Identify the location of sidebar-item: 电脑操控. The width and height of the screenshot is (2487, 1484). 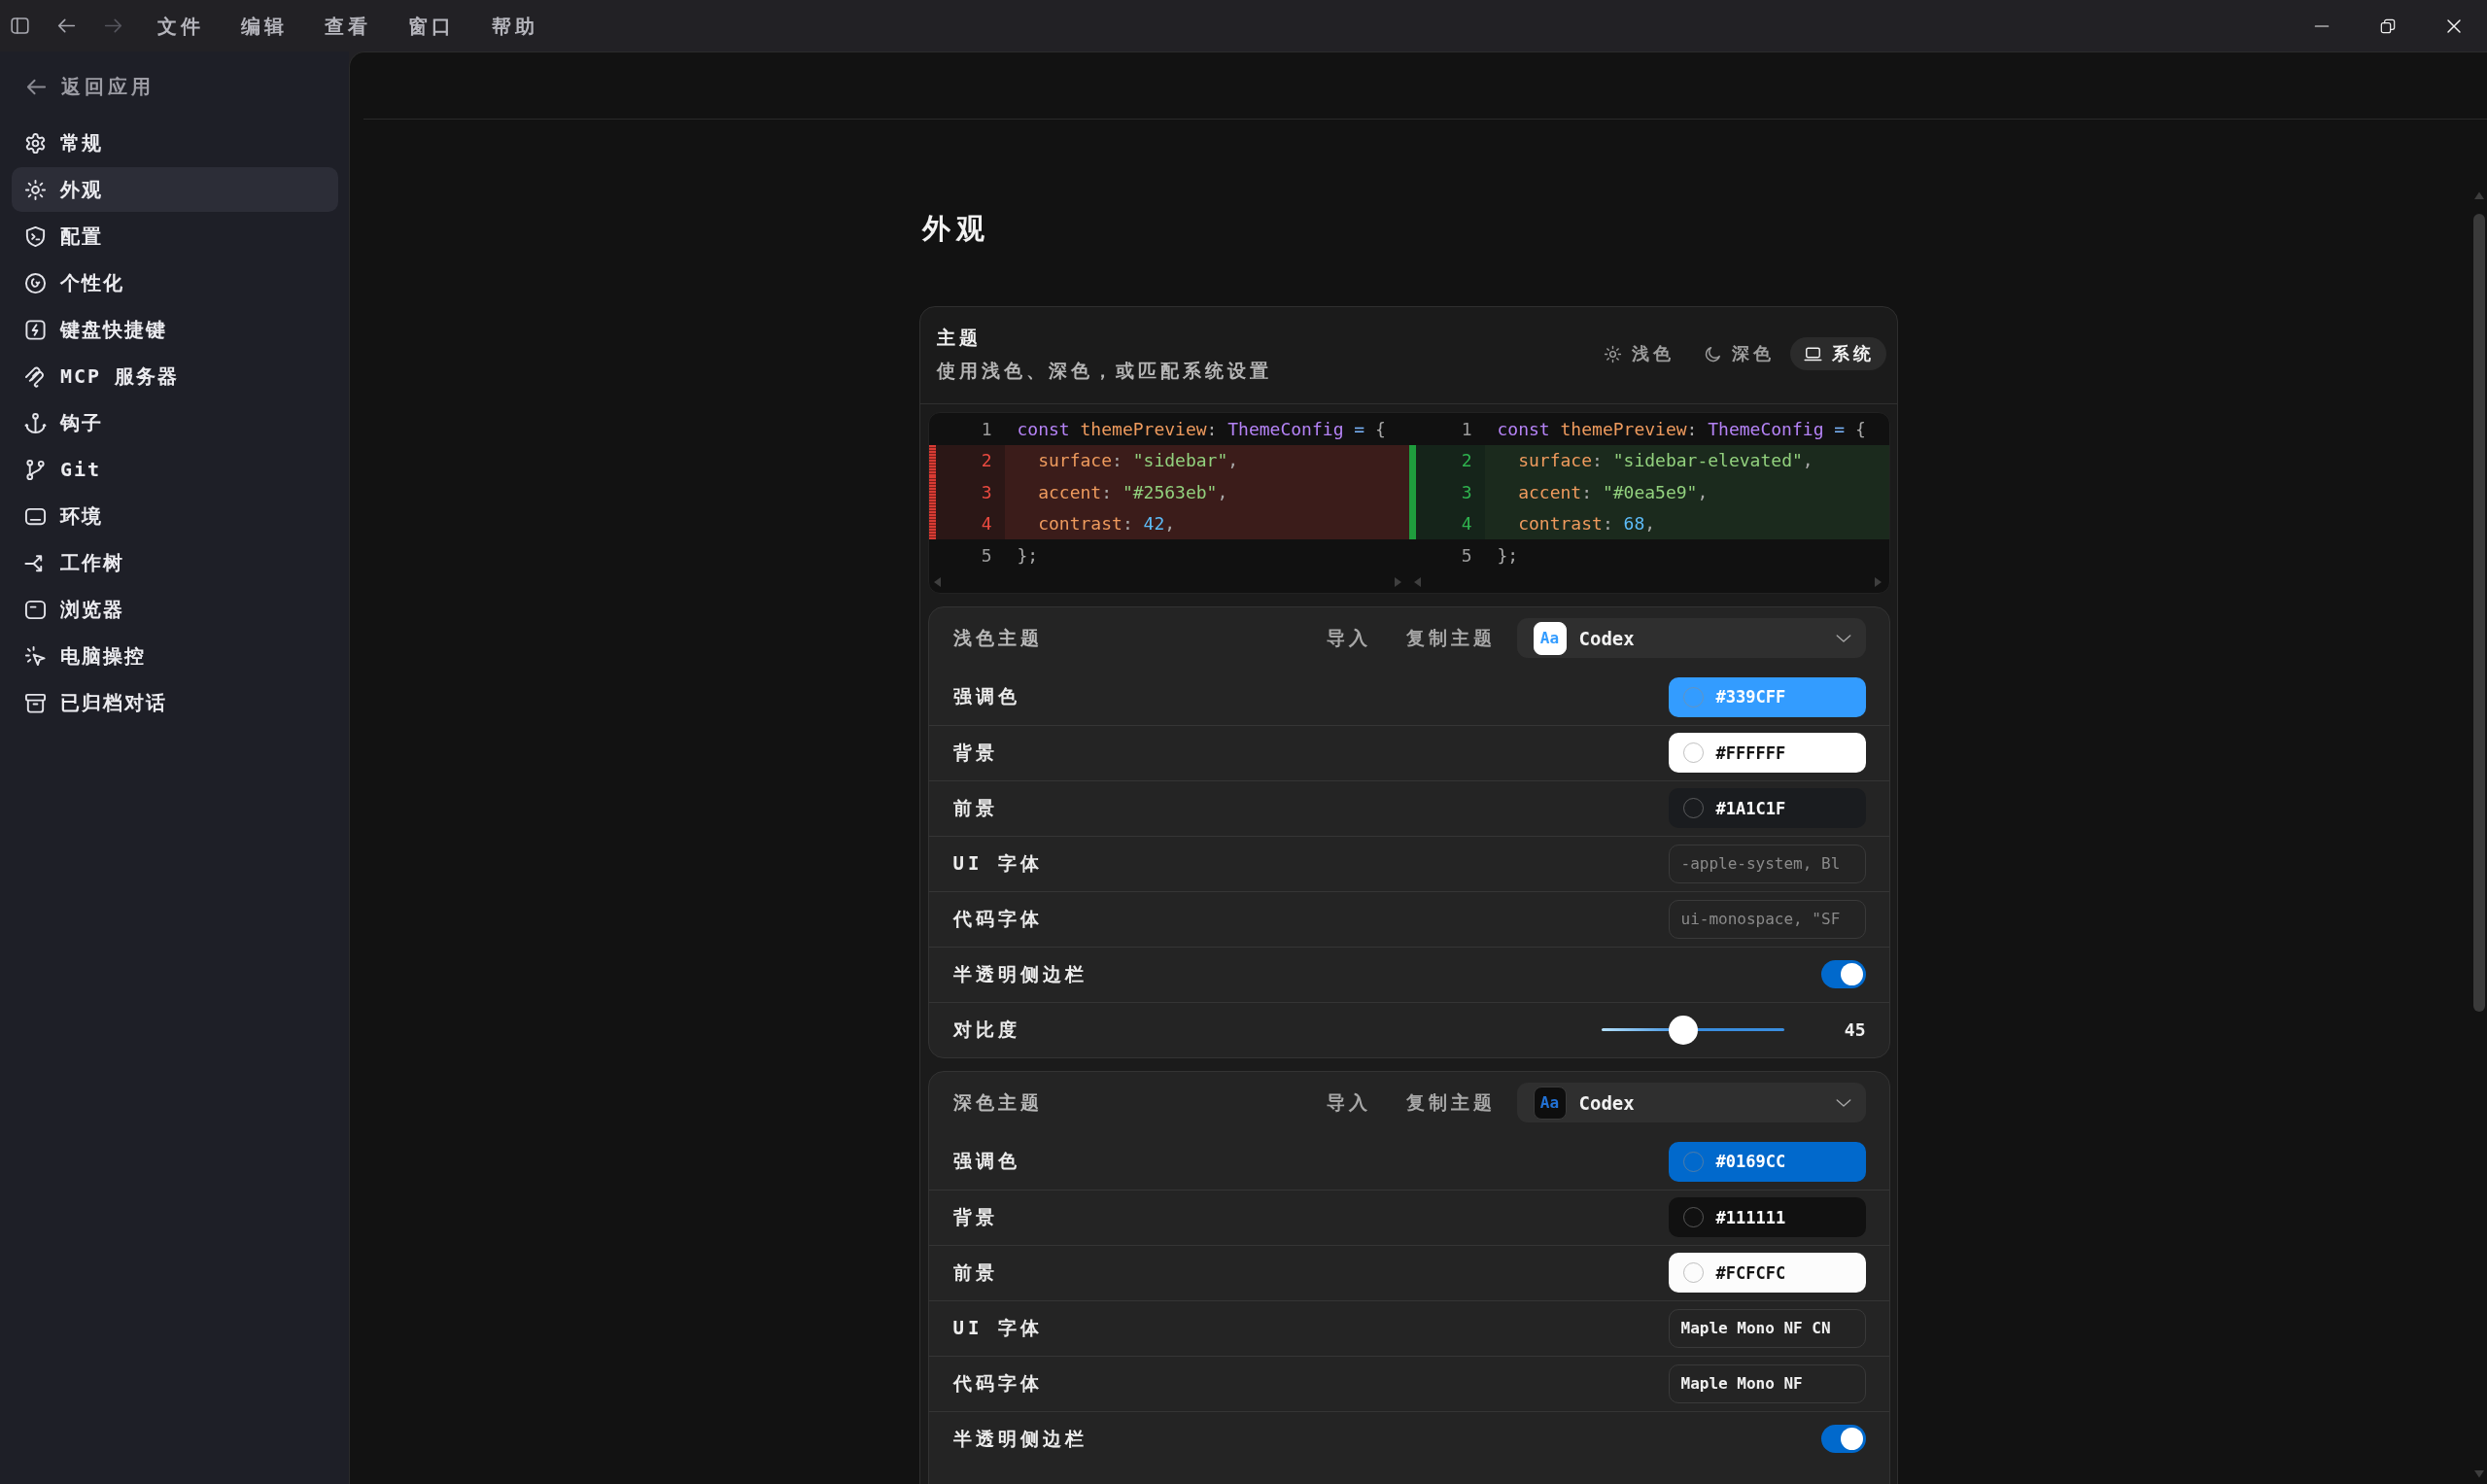
(175, 656).